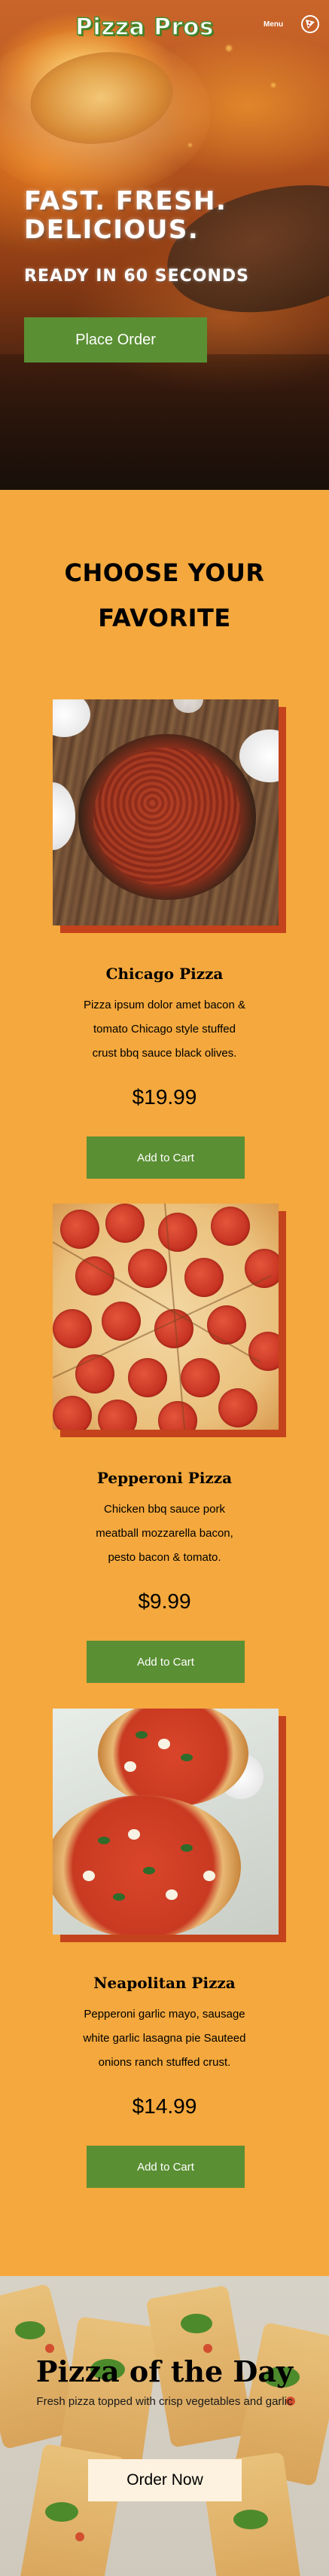  I want to click on product-description-line: white garlic lasagna pie Sauteed, so click(164, 2038).